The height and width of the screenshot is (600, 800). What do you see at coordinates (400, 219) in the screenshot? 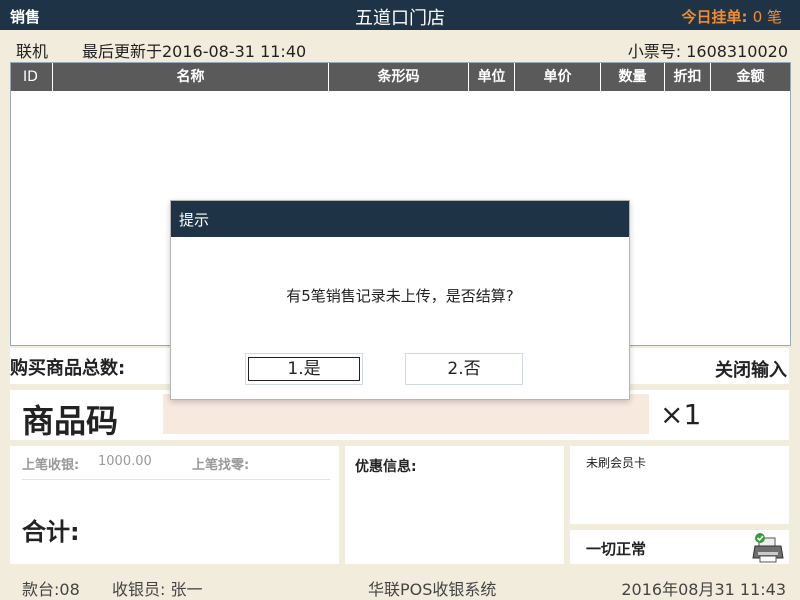
I see `dialog-title-bar: 提示` at bounding box center [400, 219].